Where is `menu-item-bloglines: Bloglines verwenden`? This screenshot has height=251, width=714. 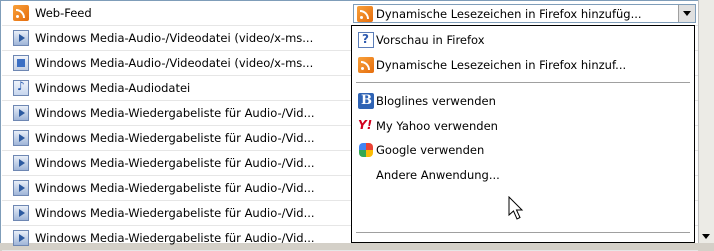
menu-item-bloglines: Bloglines verwenden is located at coordinates (523, 101).